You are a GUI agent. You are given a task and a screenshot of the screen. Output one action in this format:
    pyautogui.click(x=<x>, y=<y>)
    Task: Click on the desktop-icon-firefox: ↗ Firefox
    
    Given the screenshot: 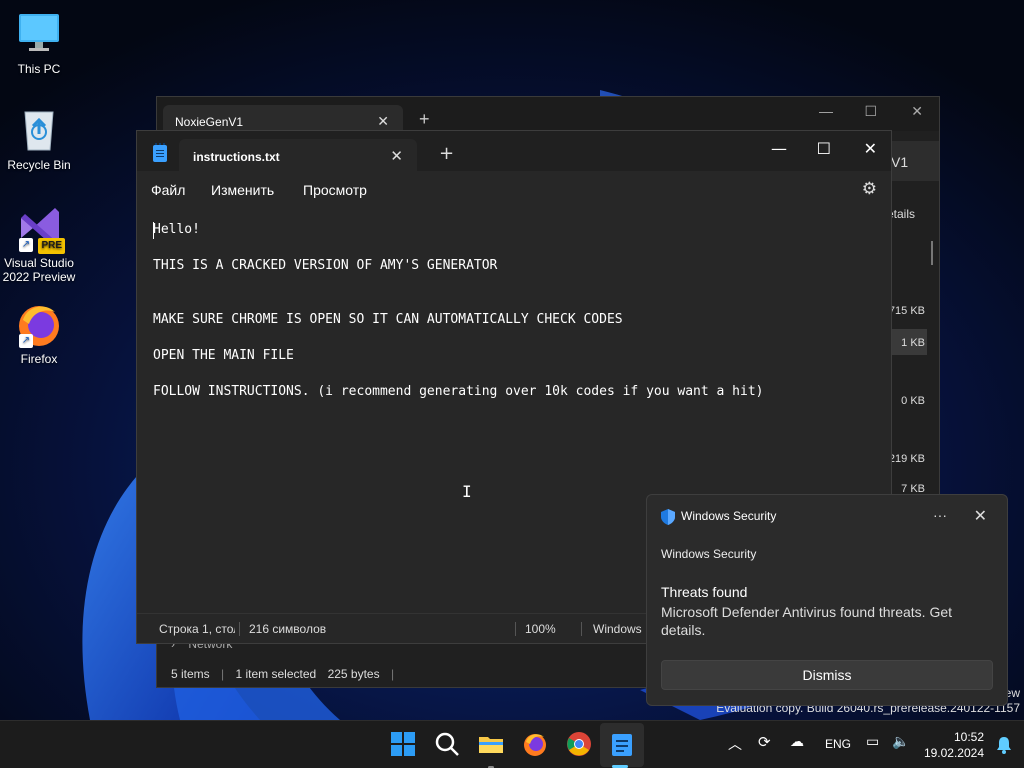 What is the action you would take?
    pyautogui.click(x=39, y=333)
    